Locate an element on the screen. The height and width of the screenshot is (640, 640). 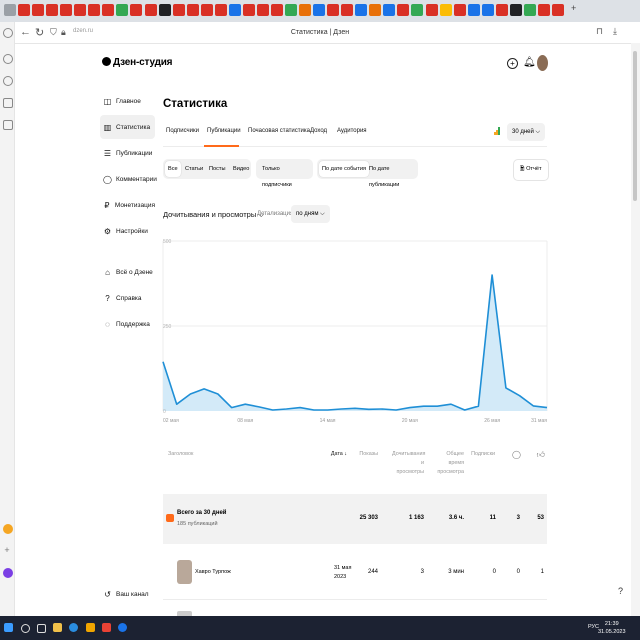
sidebar-item-publications: ☰ Публикации is located at coordinates (127, 153).